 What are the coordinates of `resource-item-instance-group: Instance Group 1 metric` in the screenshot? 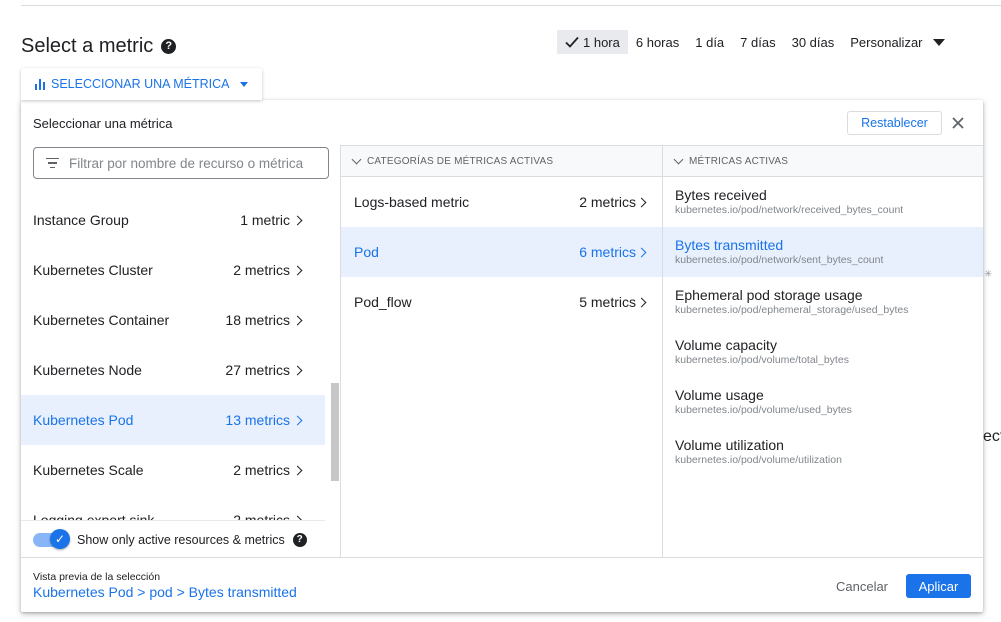 It's located at (173, 220).